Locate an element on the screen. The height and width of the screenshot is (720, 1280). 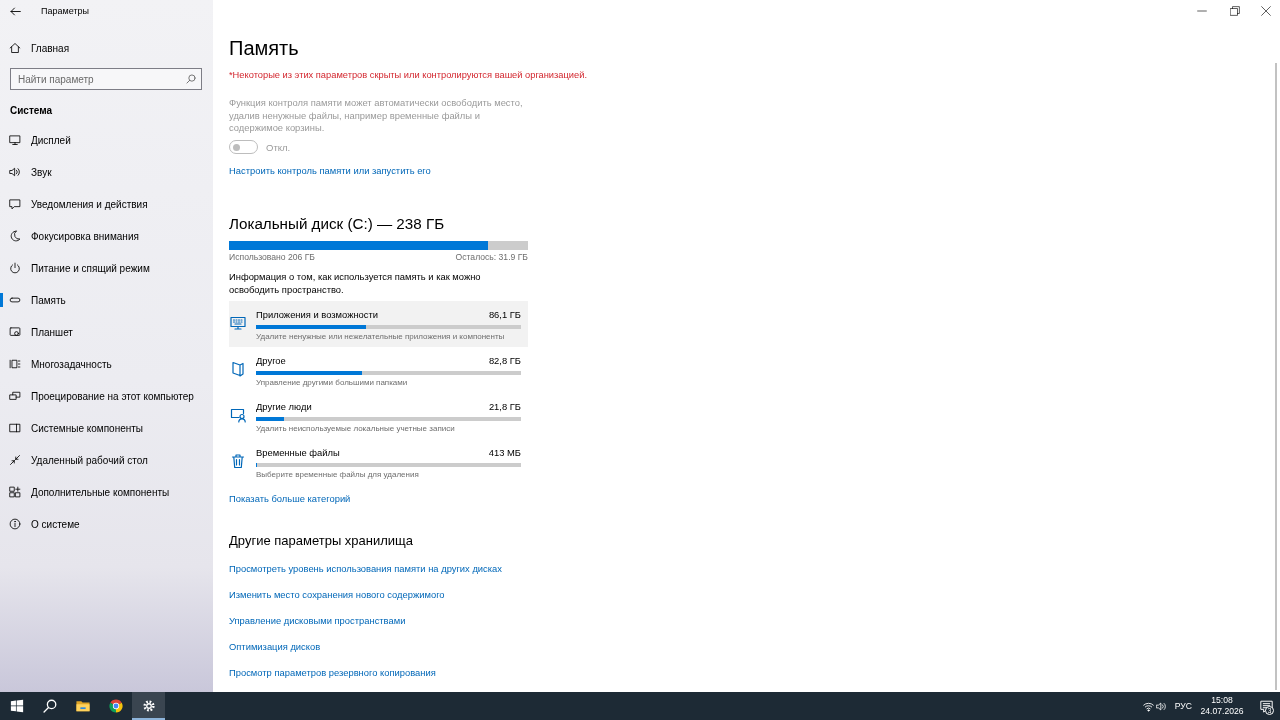
nav-item: Проецирование на этот компьютер is located at coordinates (106, 396).